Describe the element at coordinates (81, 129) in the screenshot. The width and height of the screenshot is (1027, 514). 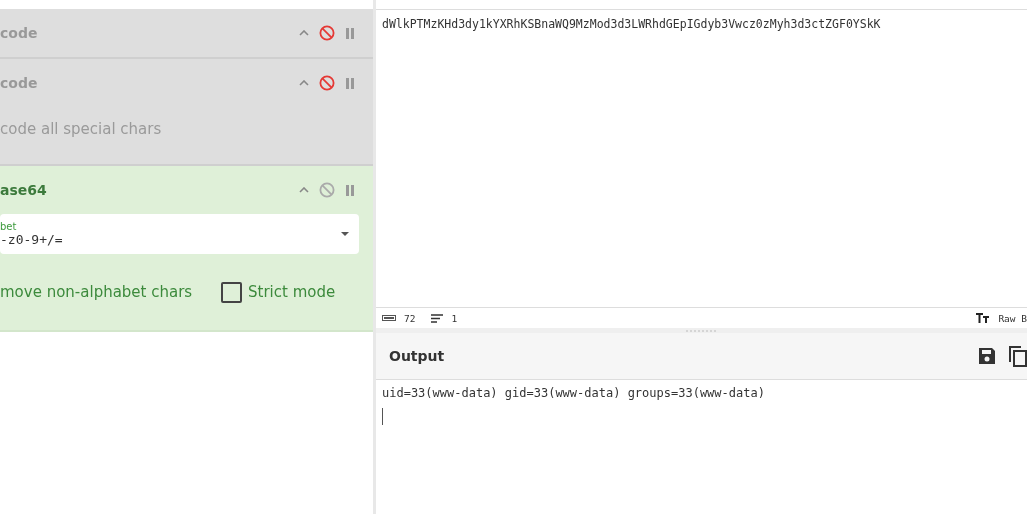
I see `option-label: code all special chars` at that location.